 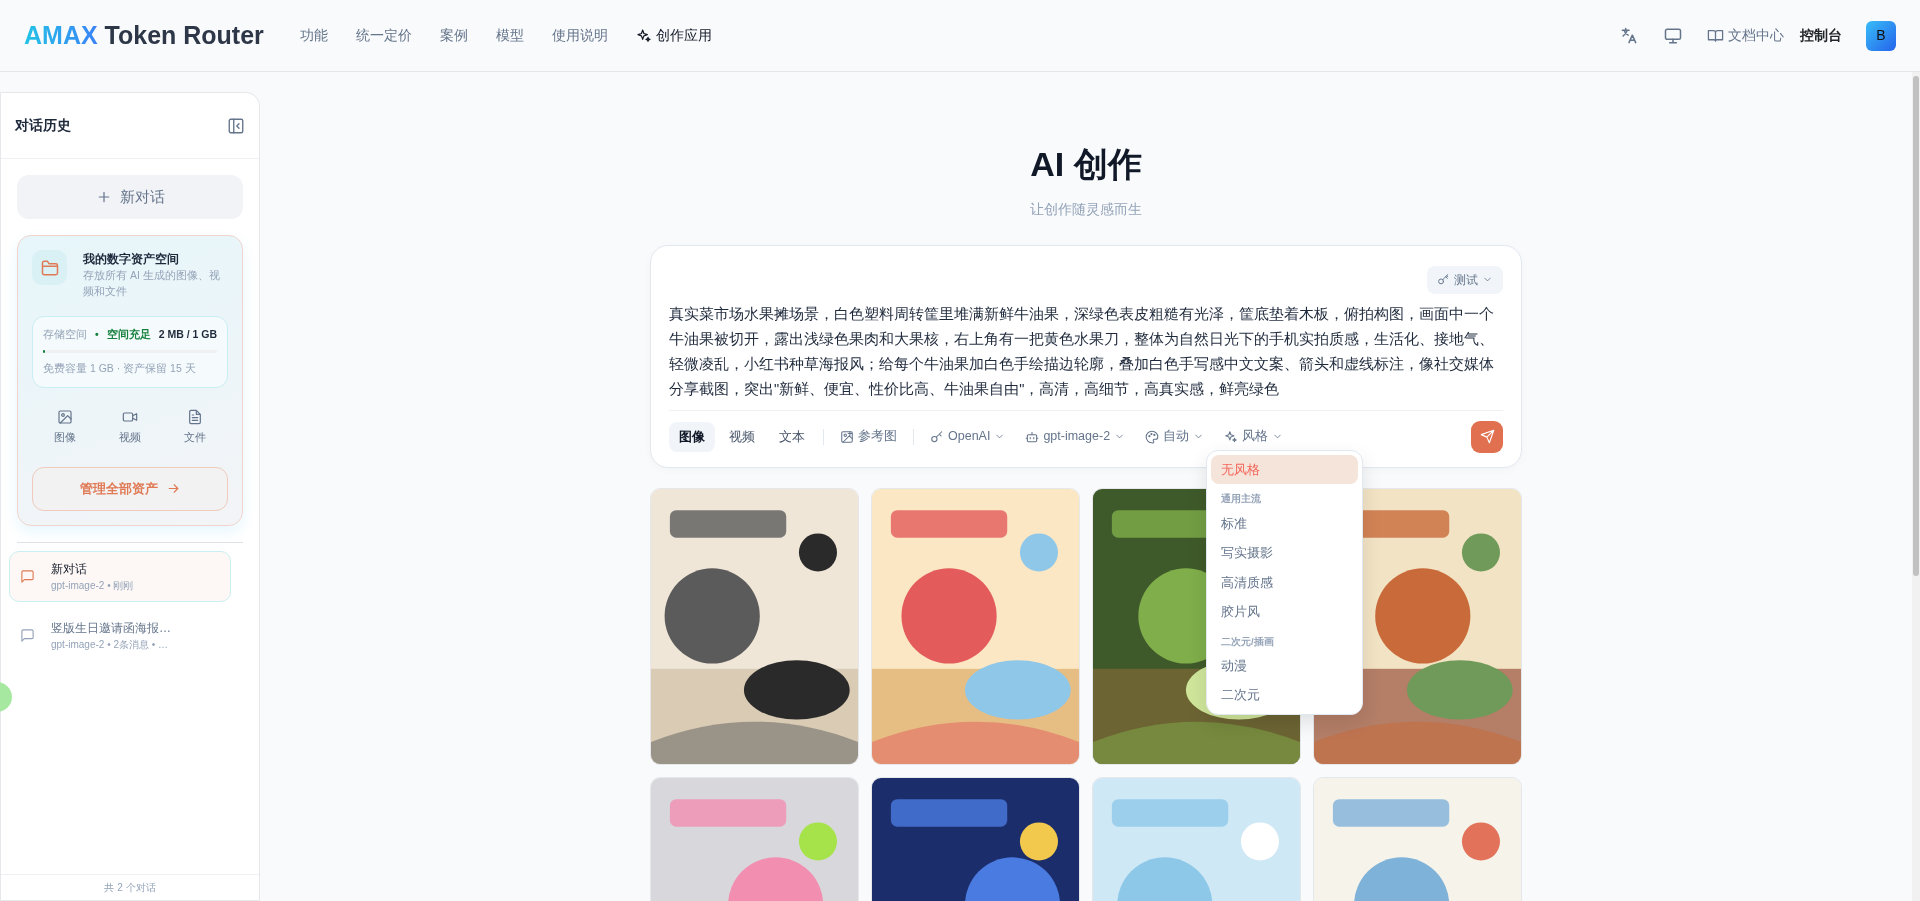 What do you see at coordinates (792, 437) in the screenshot?
I see `mode-tab: 文本` at bounding box center [792, 437].